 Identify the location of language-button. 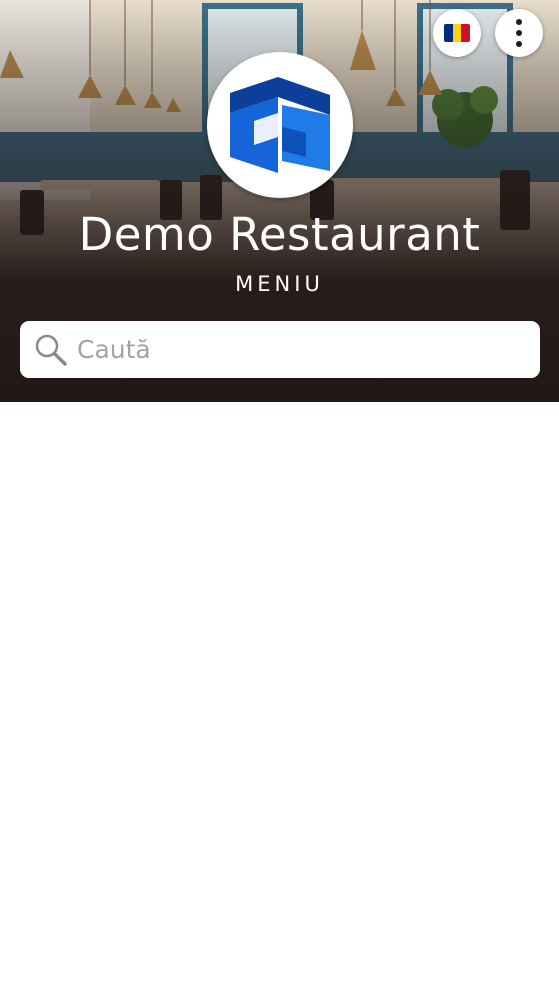
(457, 33).